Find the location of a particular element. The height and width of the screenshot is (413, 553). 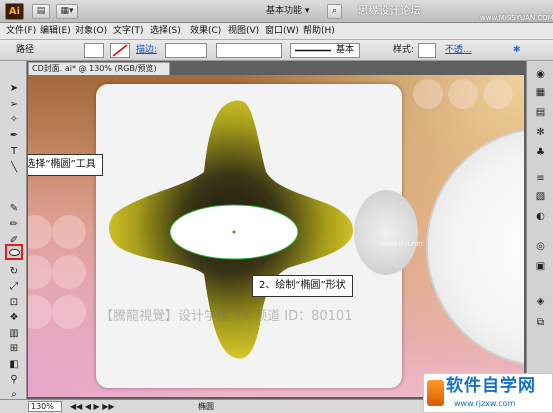

disc-edge is located at coordinates (386, 232).